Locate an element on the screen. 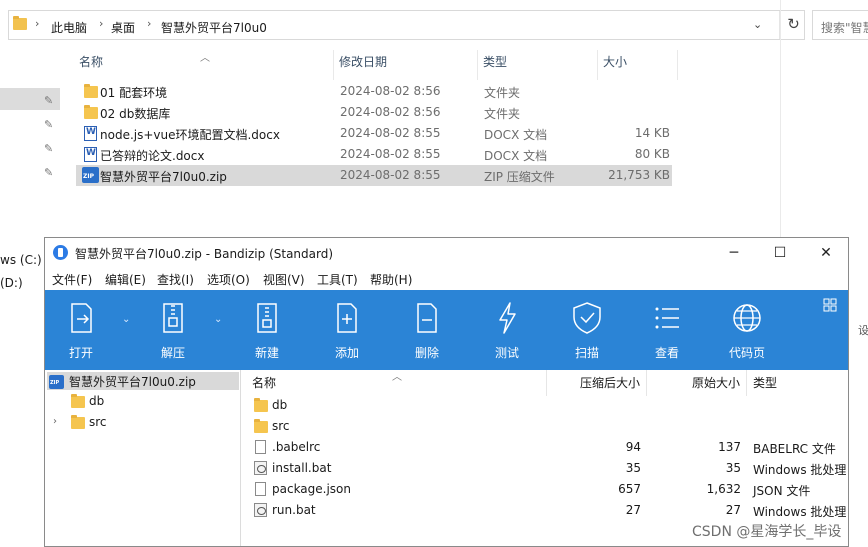 This screenshot has height=547, width=868. list-item: src is located at coordinates (545, 426).